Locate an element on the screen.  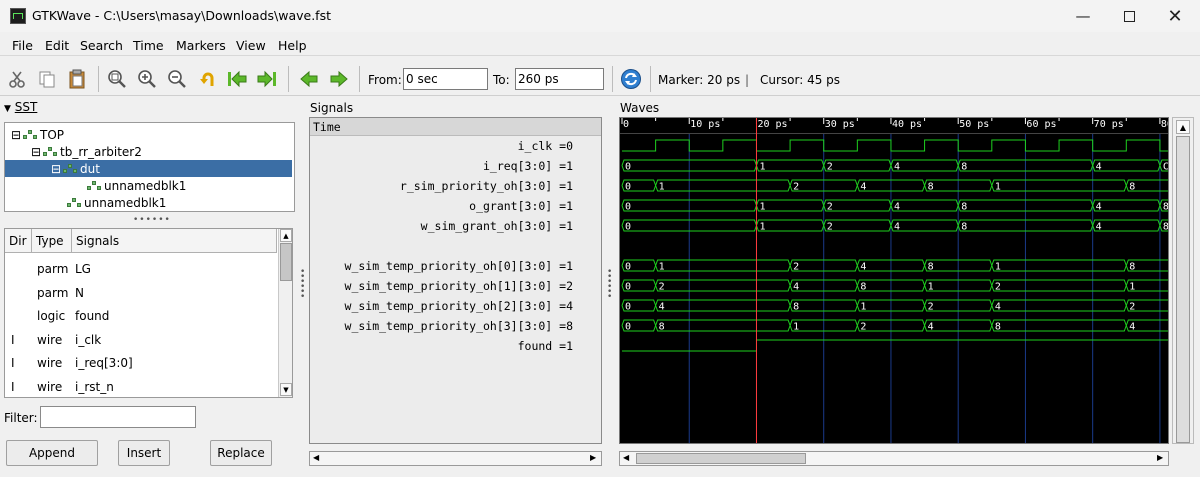
signal-name-row: r_sim_priority_oh[3:0] =1 is located at coordinates (486, 186).